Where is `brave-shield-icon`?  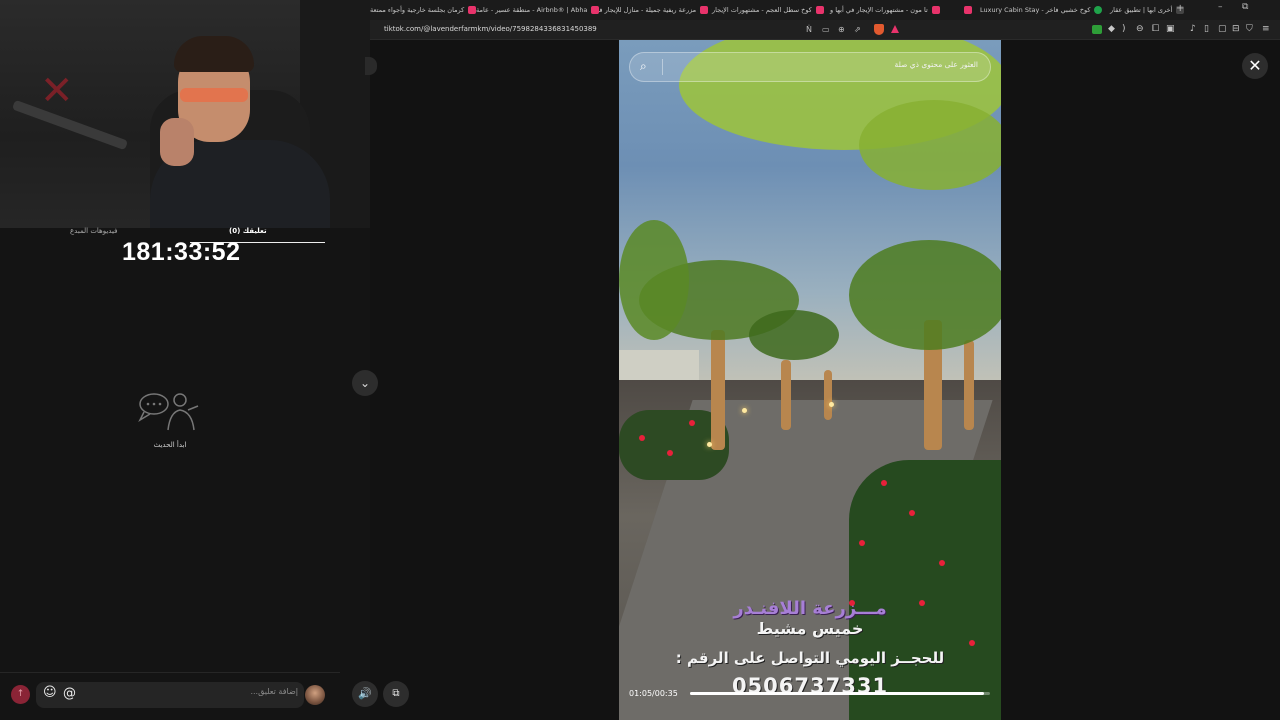
brave-shield-icon is located at coordinates (879, 29).